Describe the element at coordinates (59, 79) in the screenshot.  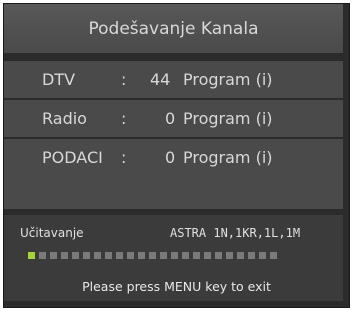
I see `row-label-dtv: DTV` at that location.